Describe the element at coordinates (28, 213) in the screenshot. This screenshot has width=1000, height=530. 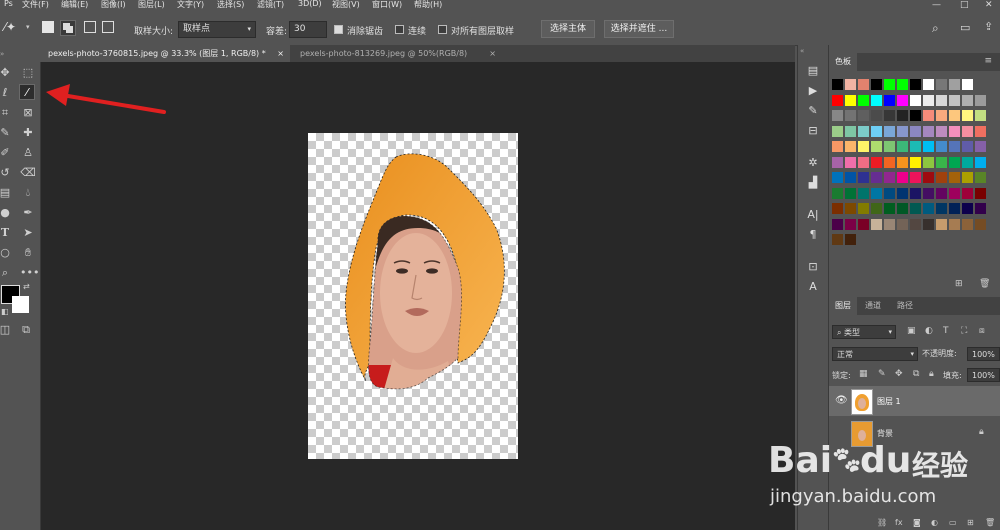
I see `pen-tool-icon: ✒` at that location.